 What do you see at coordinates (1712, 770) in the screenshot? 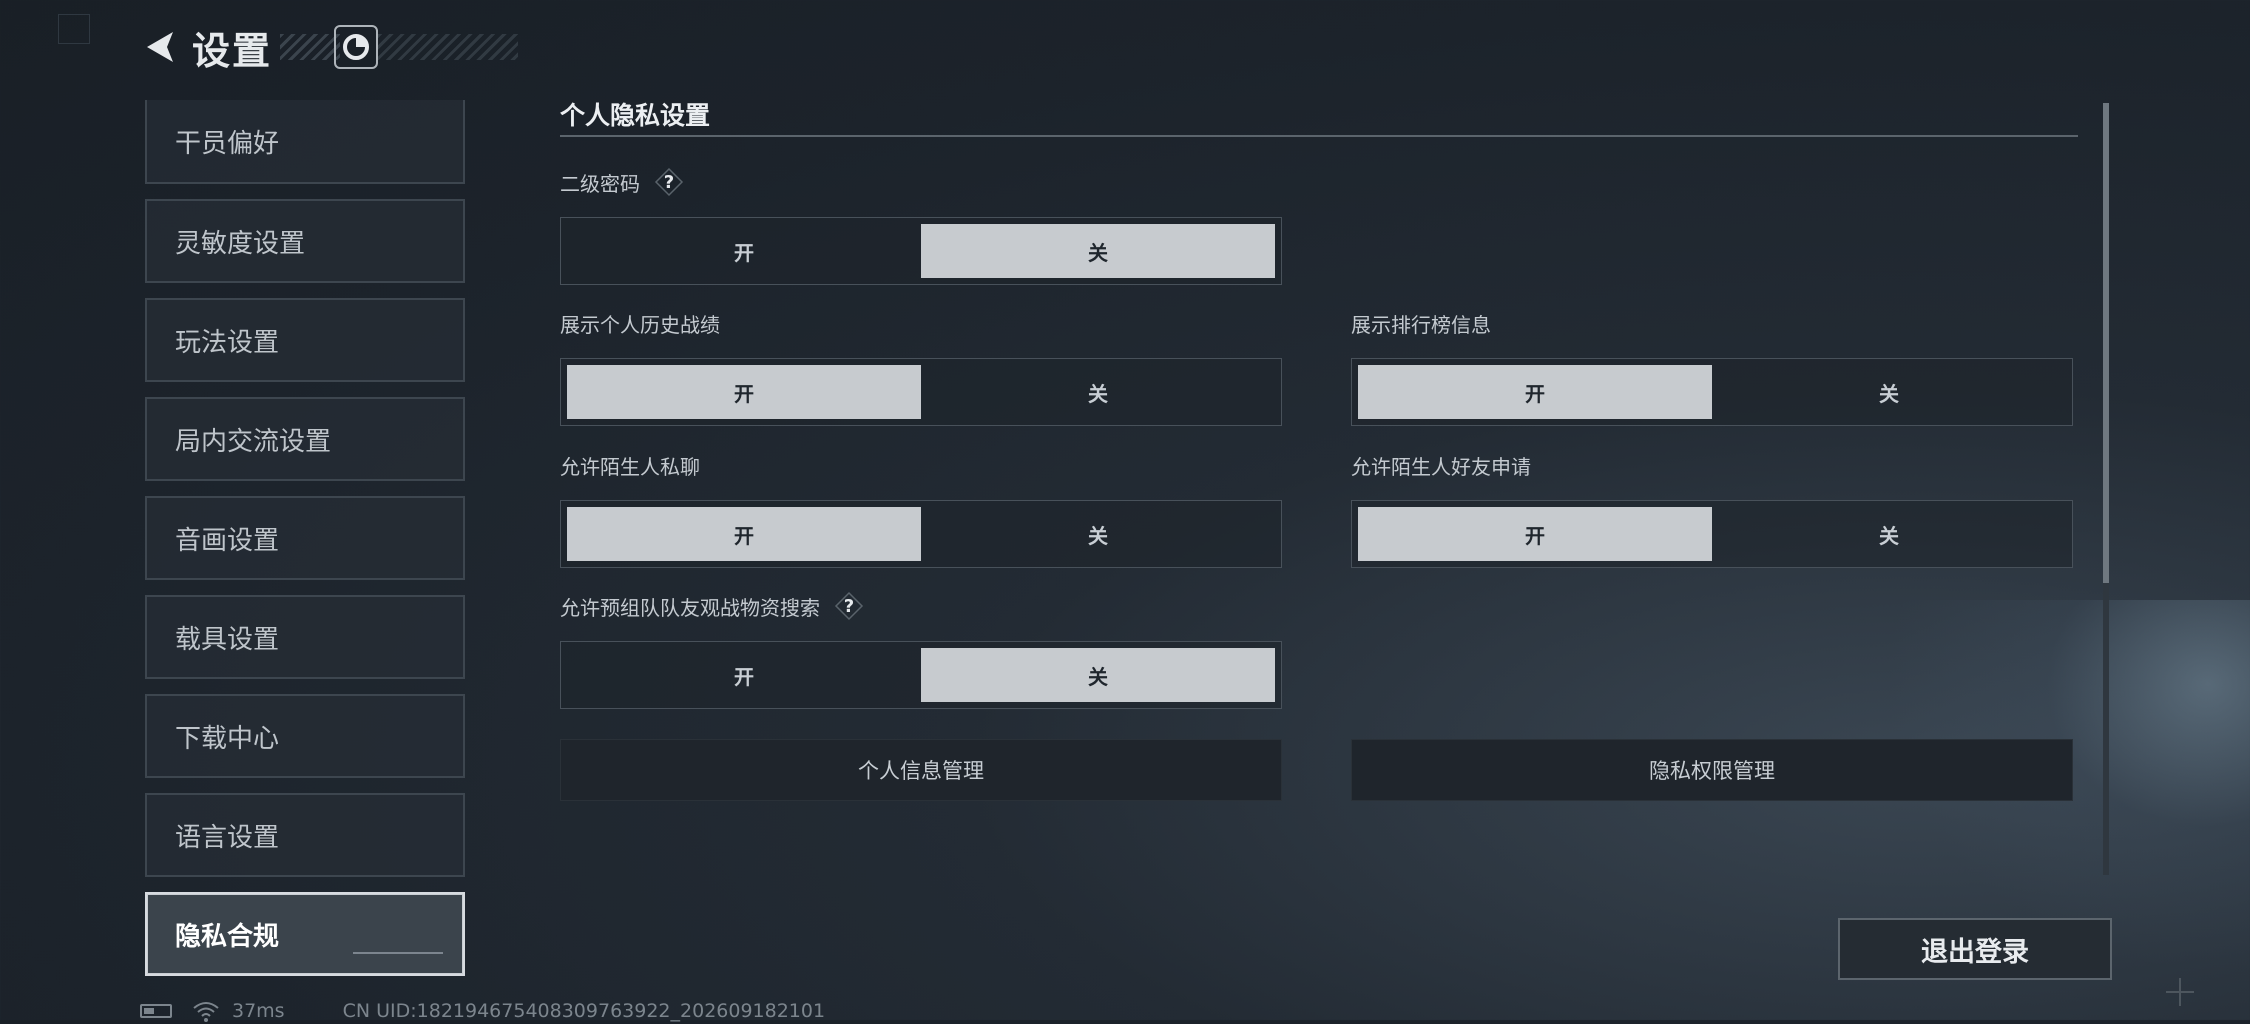
I see `privacy-permission-management-button: 隐私权限管理` at bounding box center [1712, 770].